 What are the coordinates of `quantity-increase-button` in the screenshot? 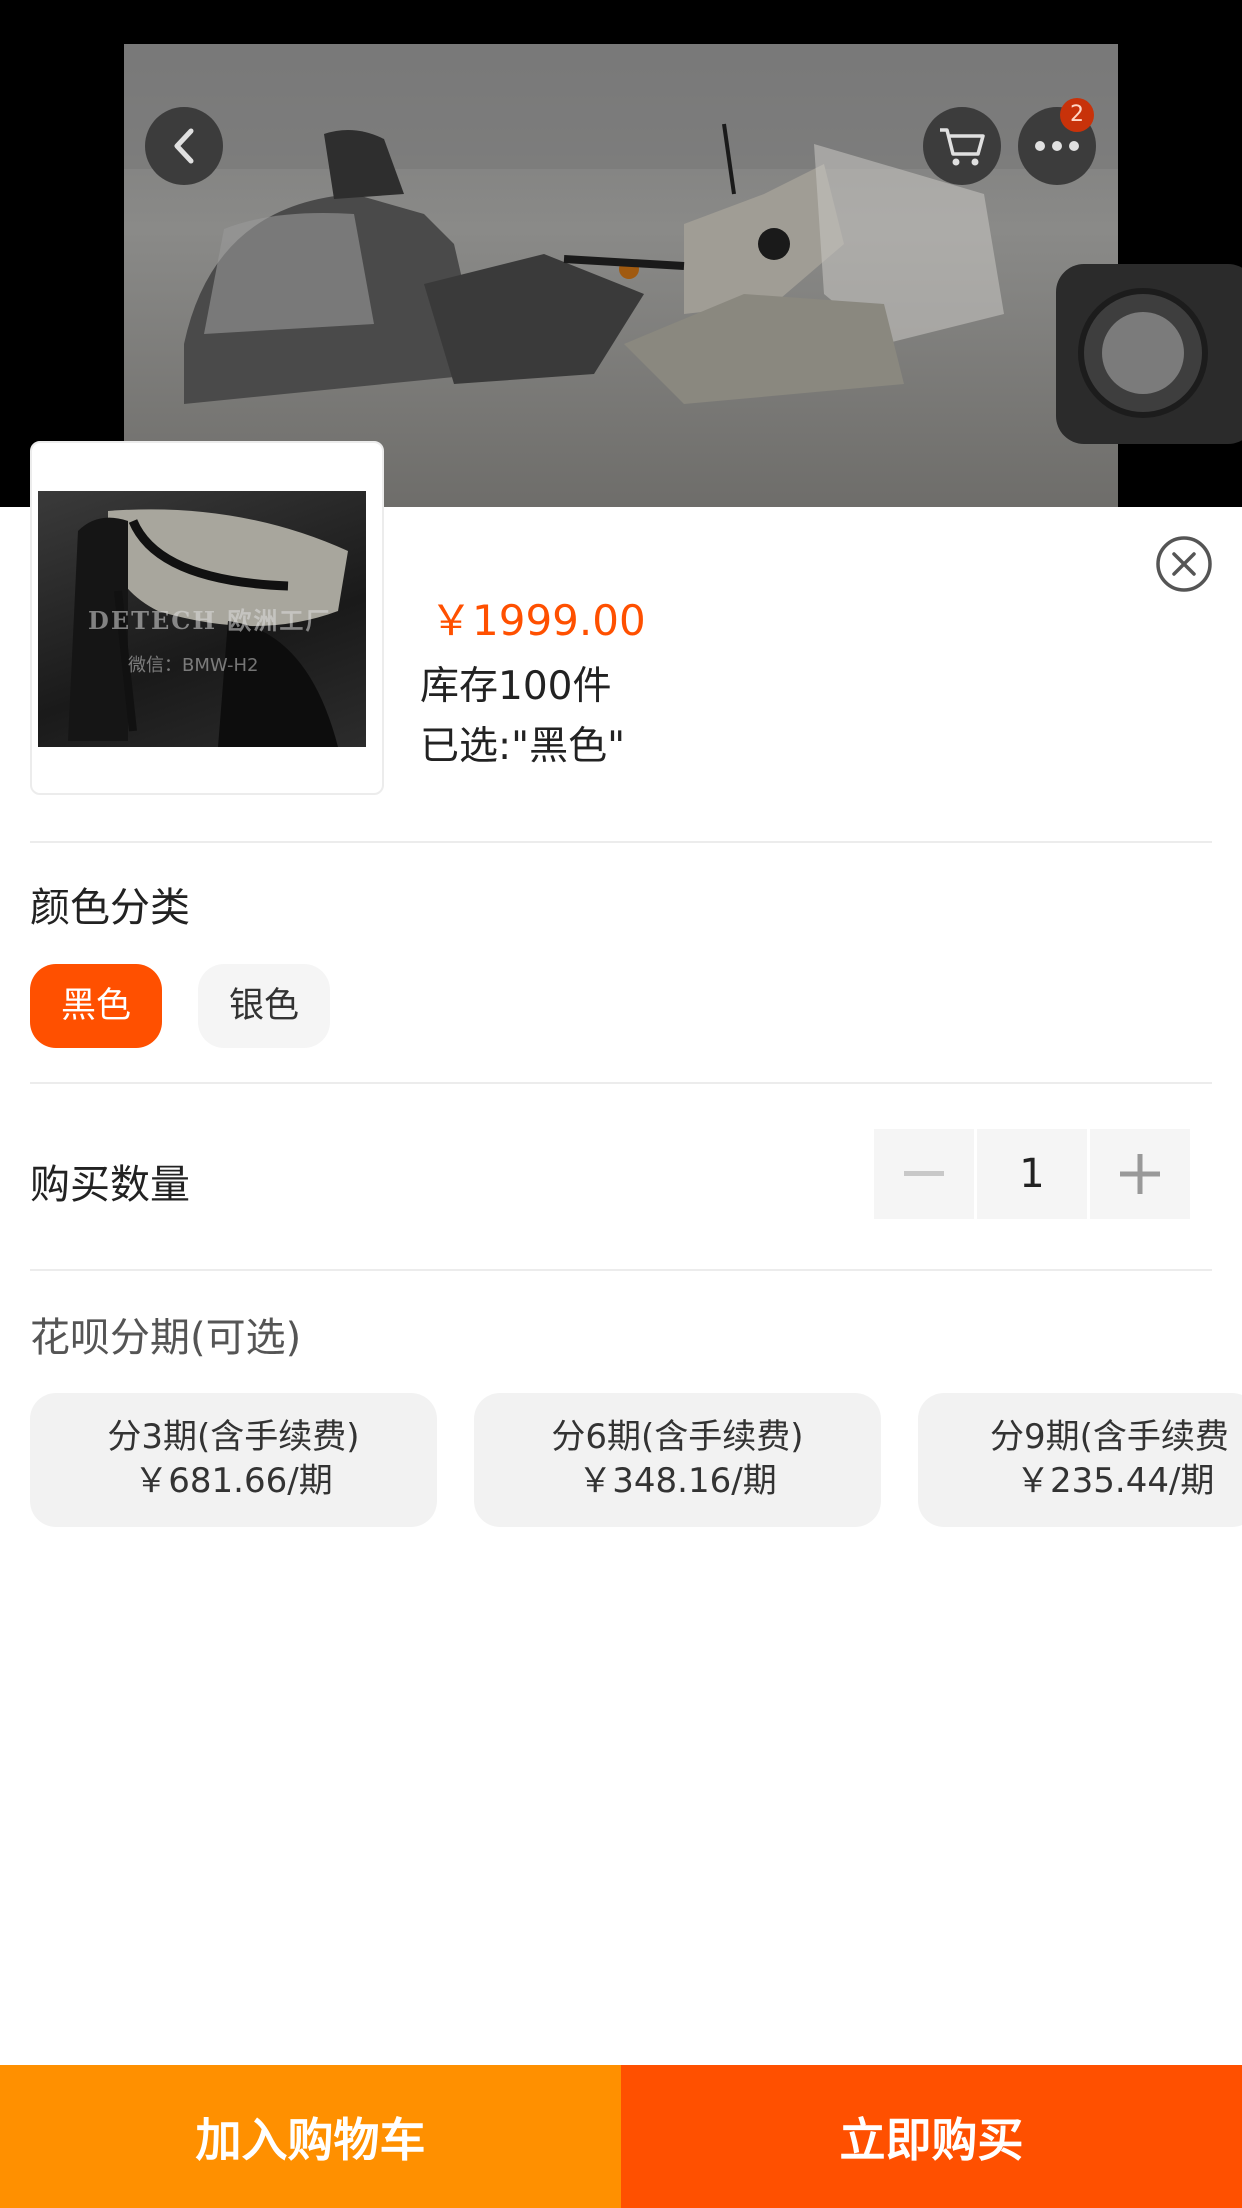 It's located at (1140, 1174).